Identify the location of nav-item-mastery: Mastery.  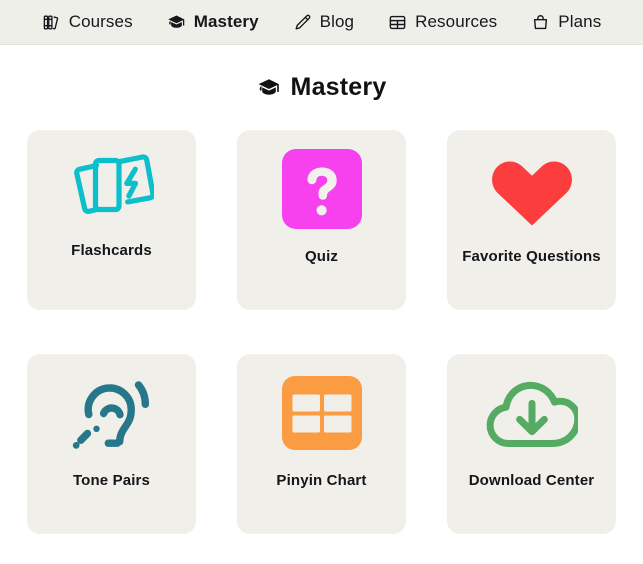
(213, 22).